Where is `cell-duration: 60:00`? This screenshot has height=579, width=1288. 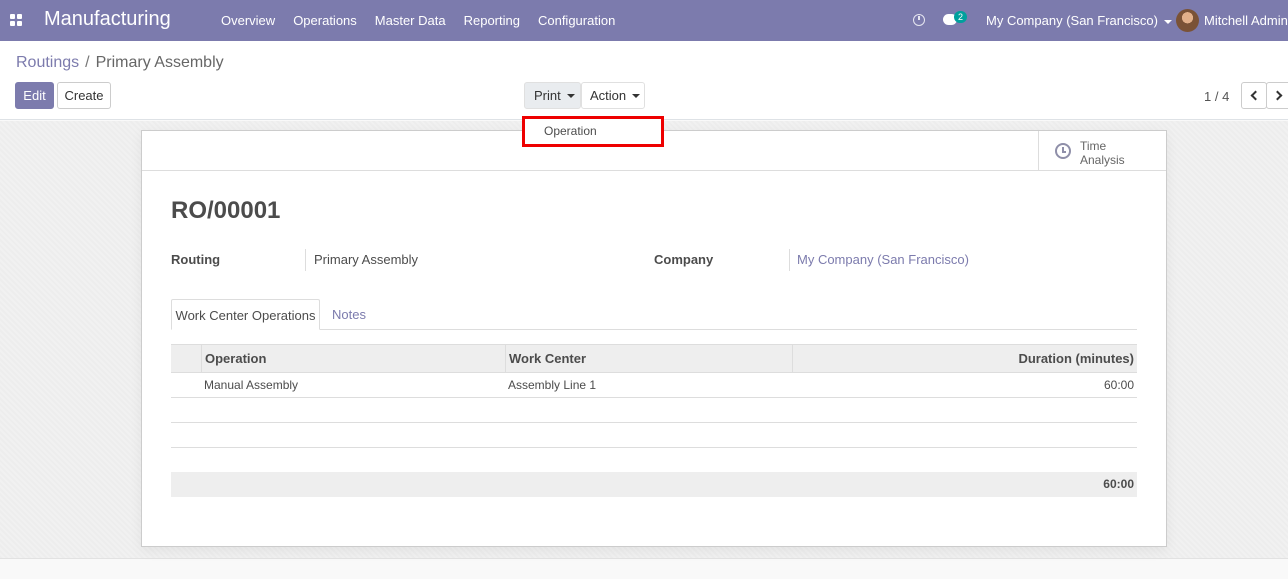 cell-duration: 60:00 is located at coordinates (1118, 385).